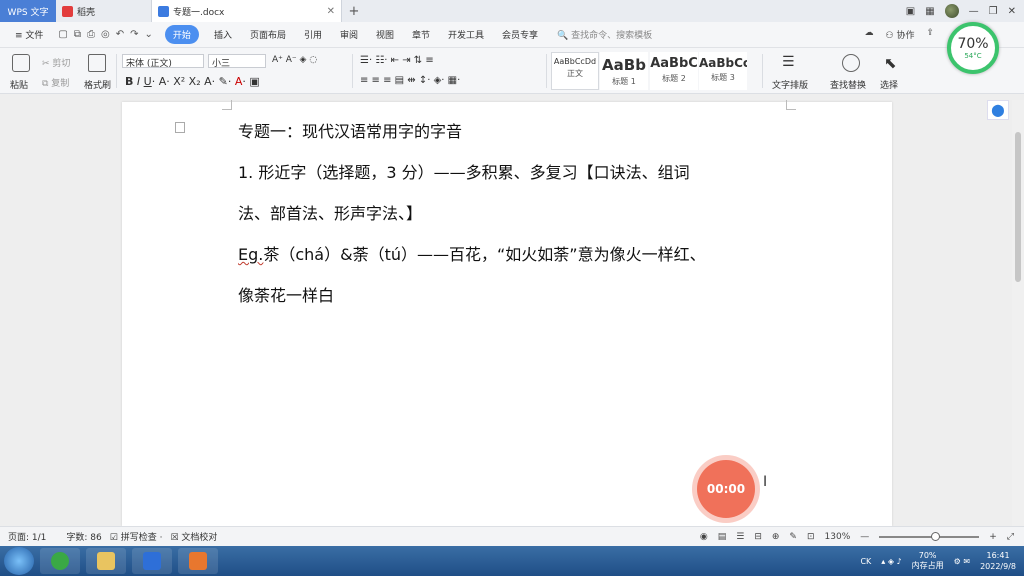 The width and height of the screenshot is (1024, 576). What do you see at coordinates (28, 11) in the screenshot?
I see `wps-app-tab: WPS 文字` at bounding box center [28, 11].